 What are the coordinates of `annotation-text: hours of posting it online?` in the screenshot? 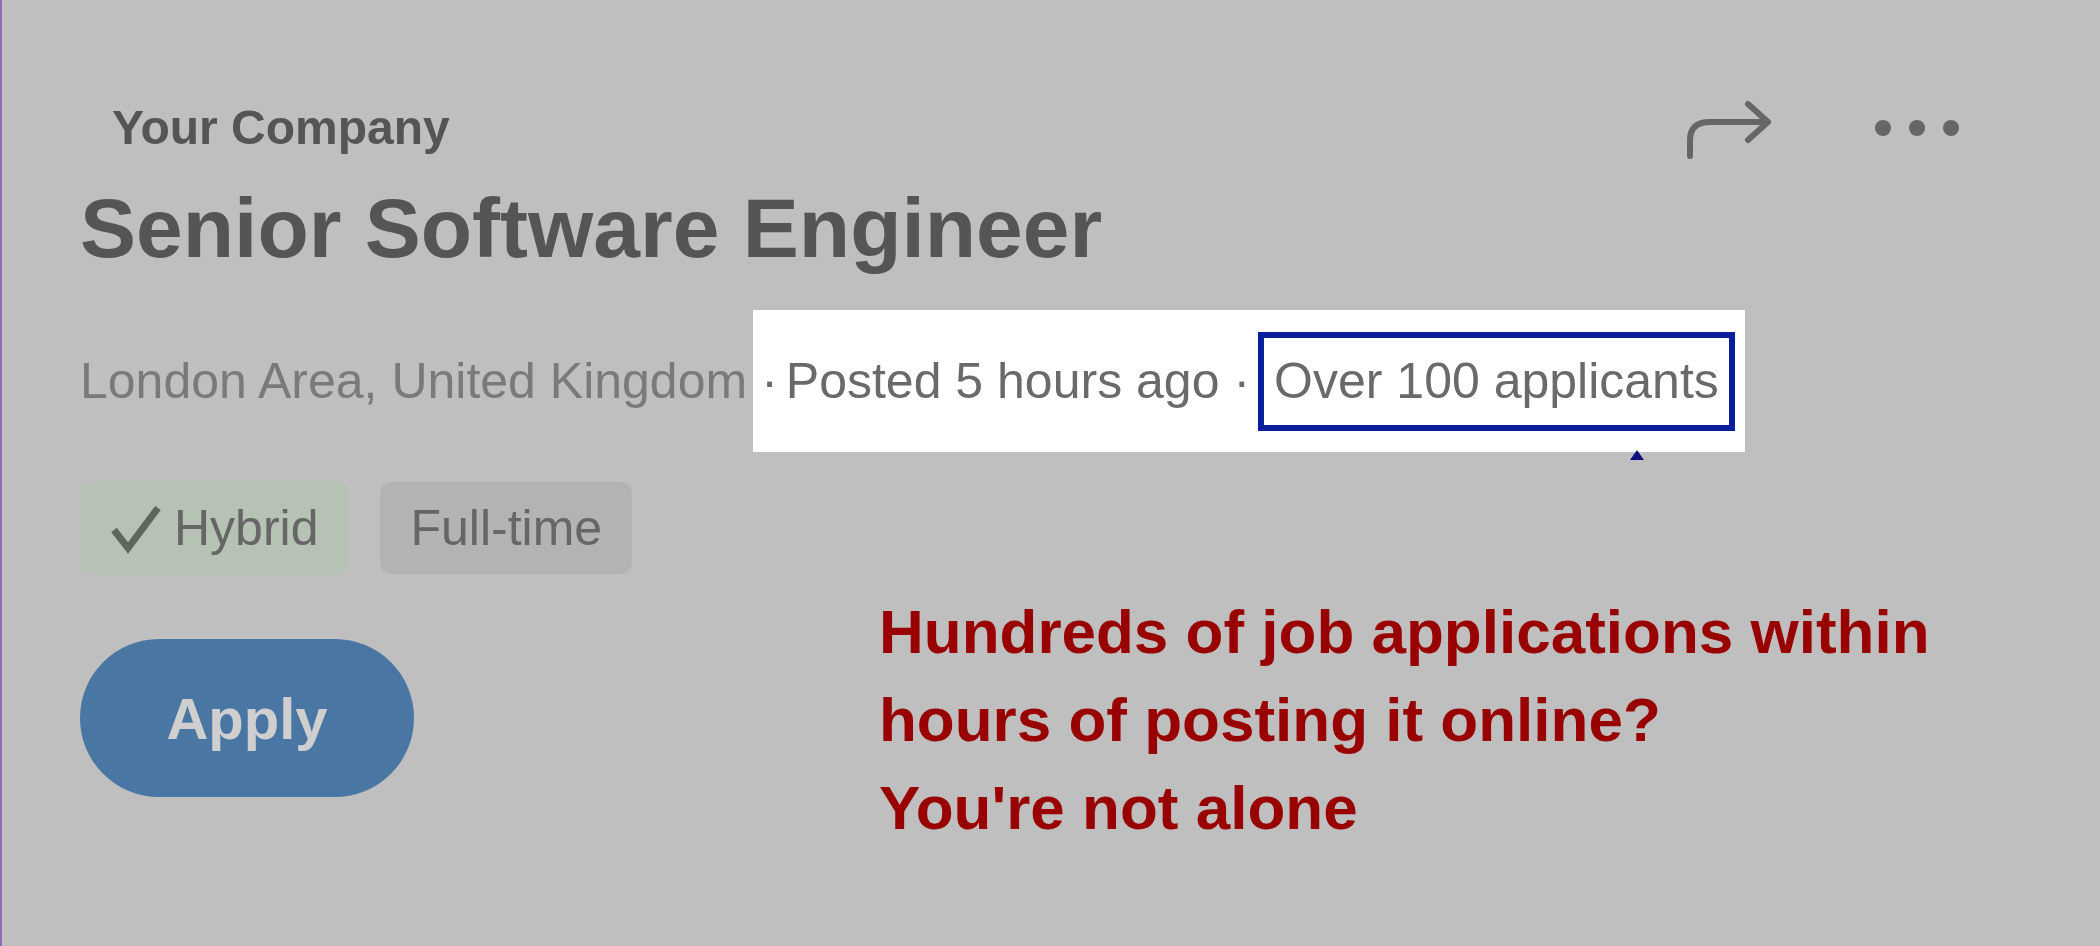 It's located at (1270, 720).